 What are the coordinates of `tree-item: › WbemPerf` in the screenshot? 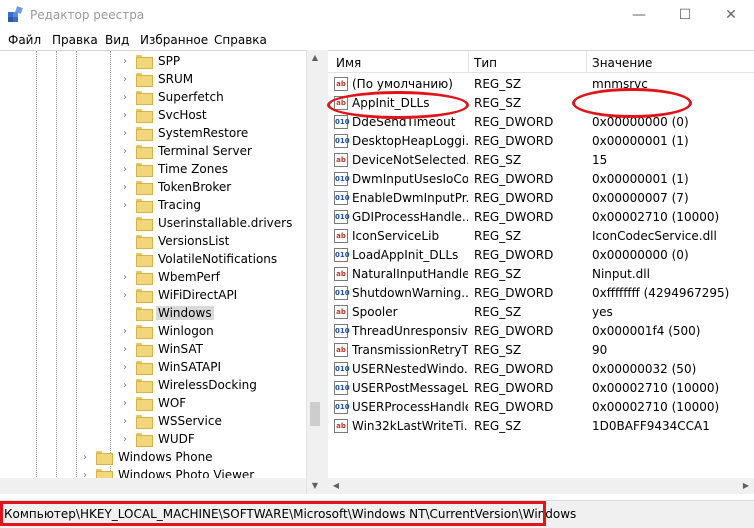 It's located at (171, 277).